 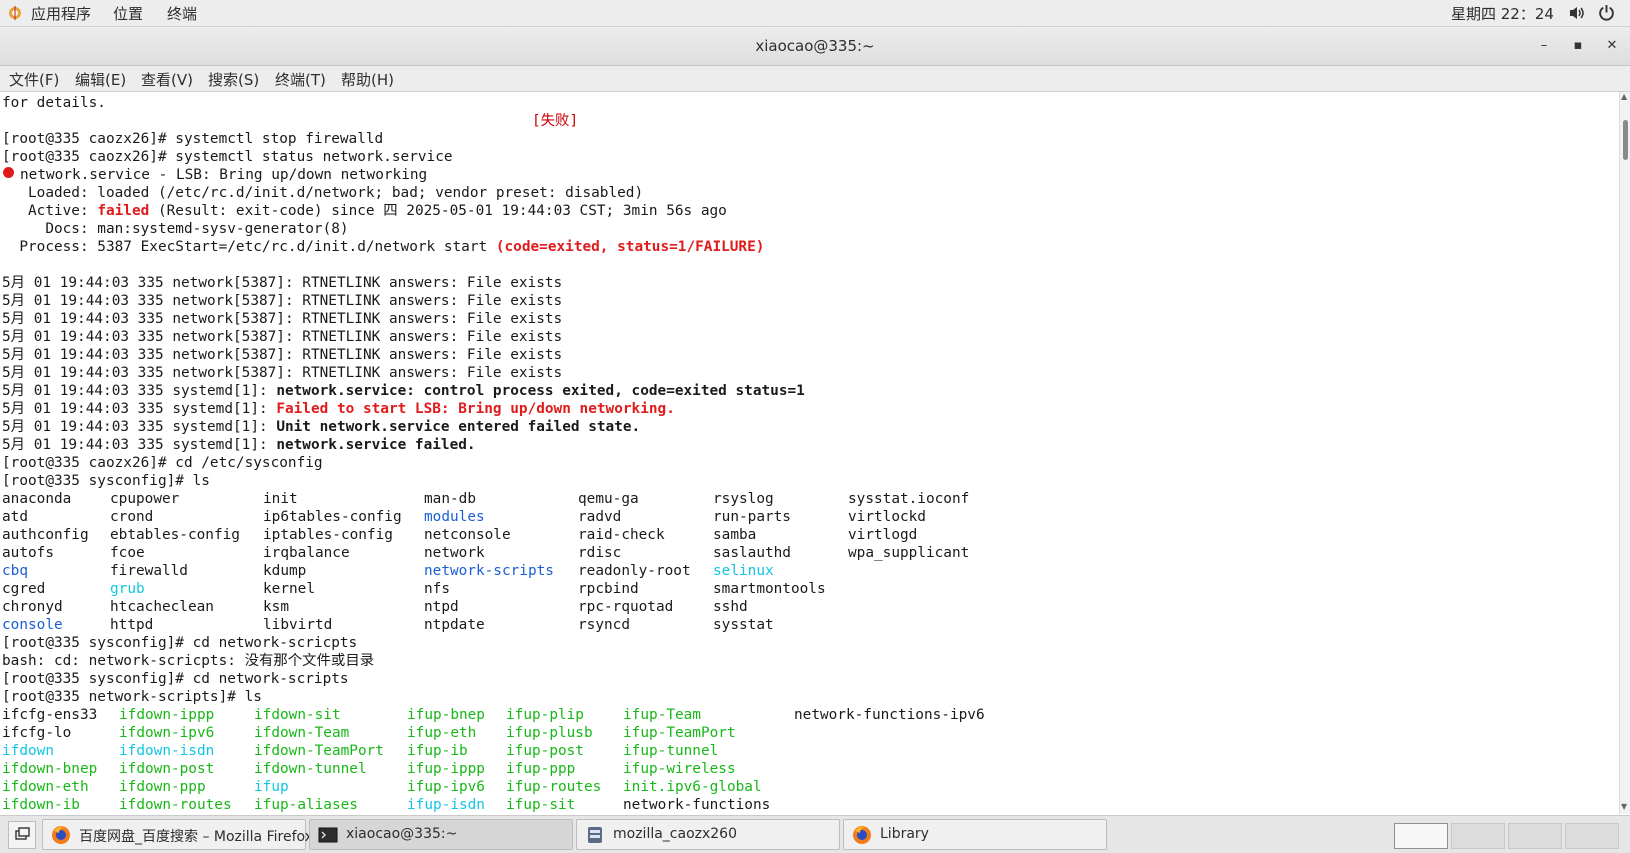 I want to click on ls-entry: init.ipv6-global, so click(x=692, y=787).